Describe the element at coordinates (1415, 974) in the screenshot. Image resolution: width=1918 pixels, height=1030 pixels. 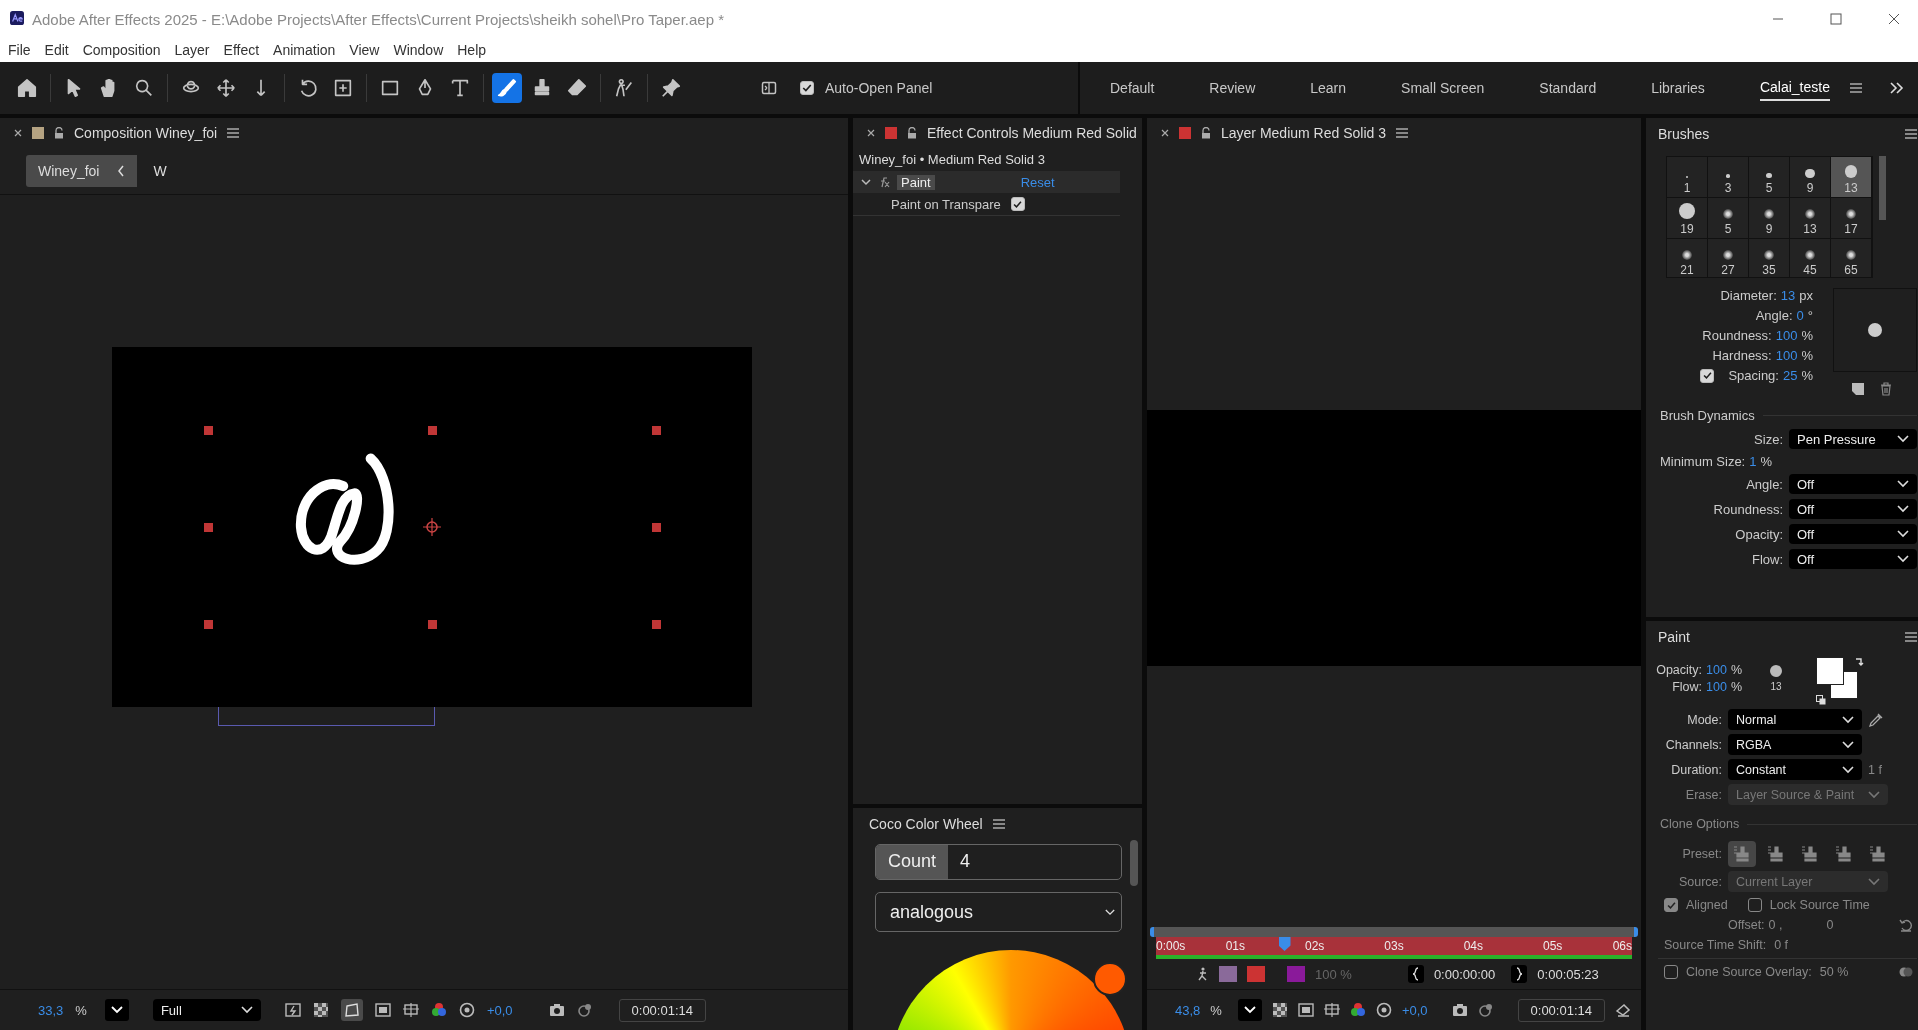
I see `in-point-icon` at that location.